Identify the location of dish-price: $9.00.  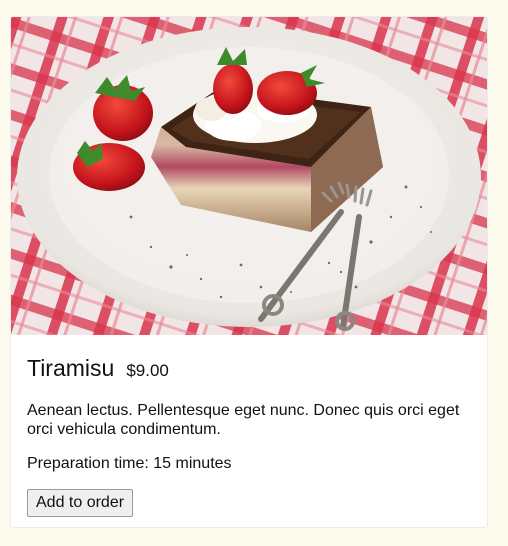
(147, 370).